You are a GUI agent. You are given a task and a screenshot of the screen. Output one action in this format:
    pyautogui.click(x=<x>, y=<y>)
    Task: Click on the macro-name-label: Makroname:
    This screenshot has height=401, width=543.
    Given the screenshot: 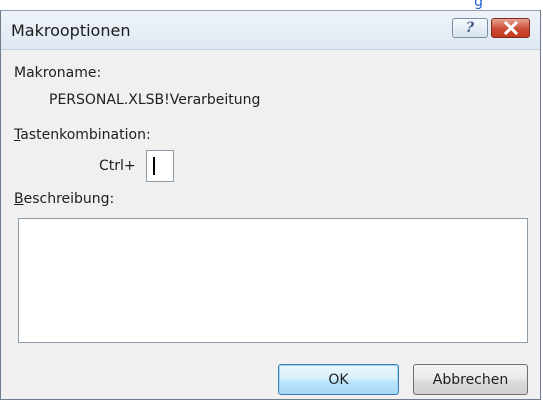 What is the action you would take?
    pyautogui.click(x=58, y=73)
    